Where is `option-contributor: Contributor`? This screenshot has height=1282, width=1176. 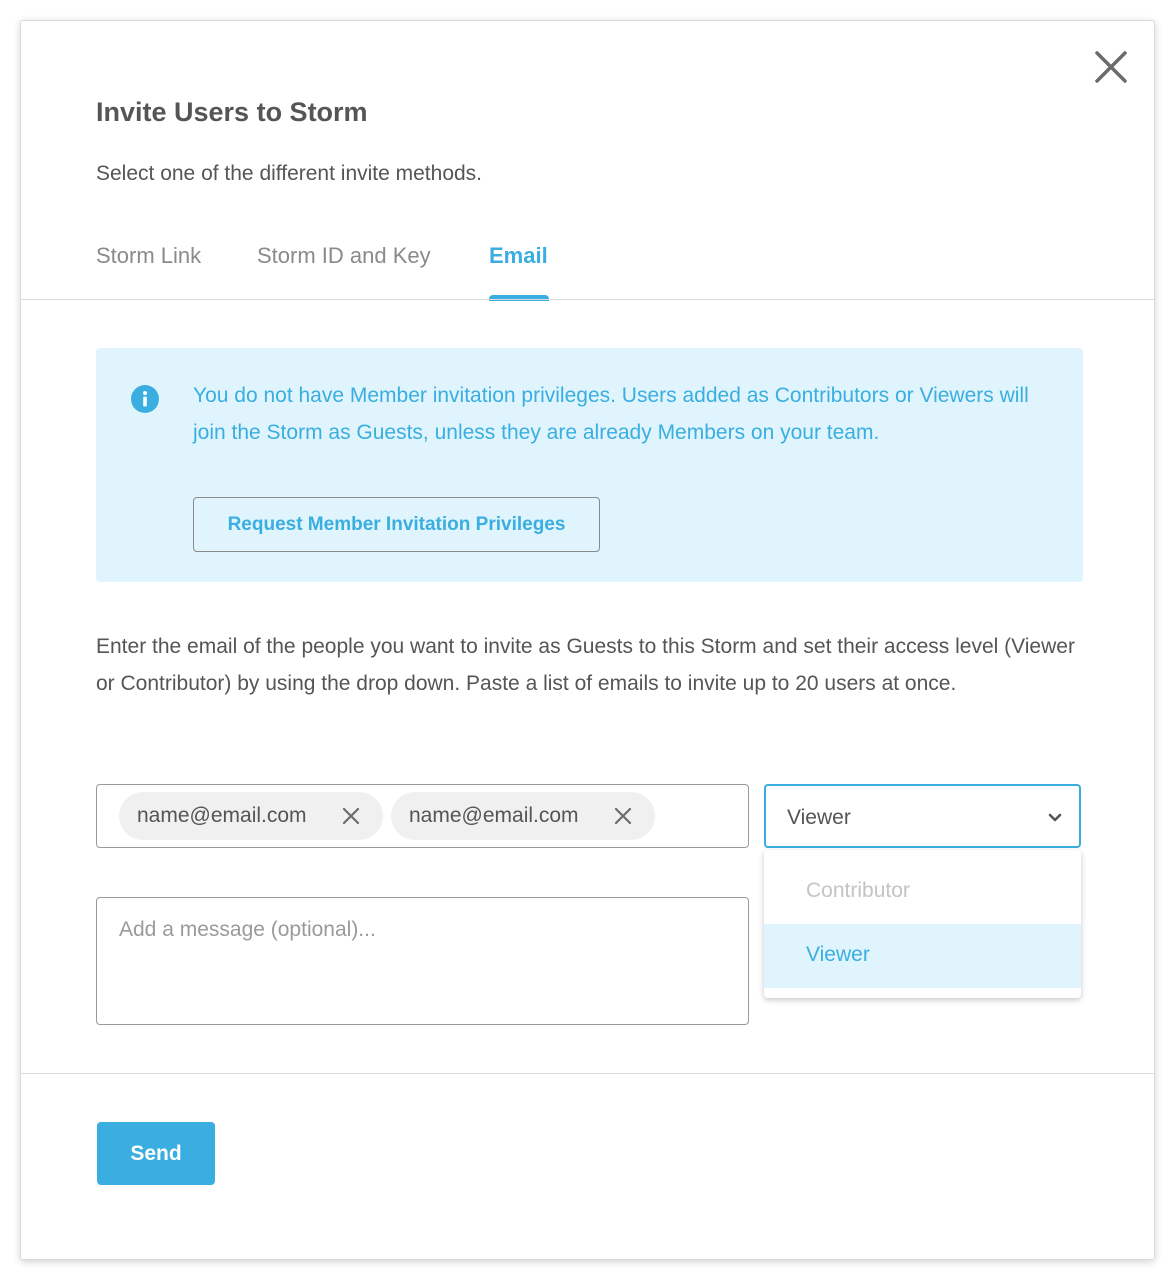
option-contributor: Contributor is located at coordinates (922, 892).